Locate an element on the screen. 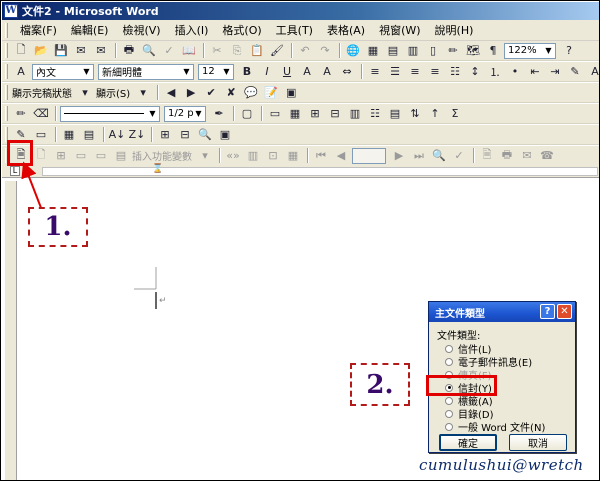  open-data-source-icon: 🗋 is located at coordinates (41, 155).